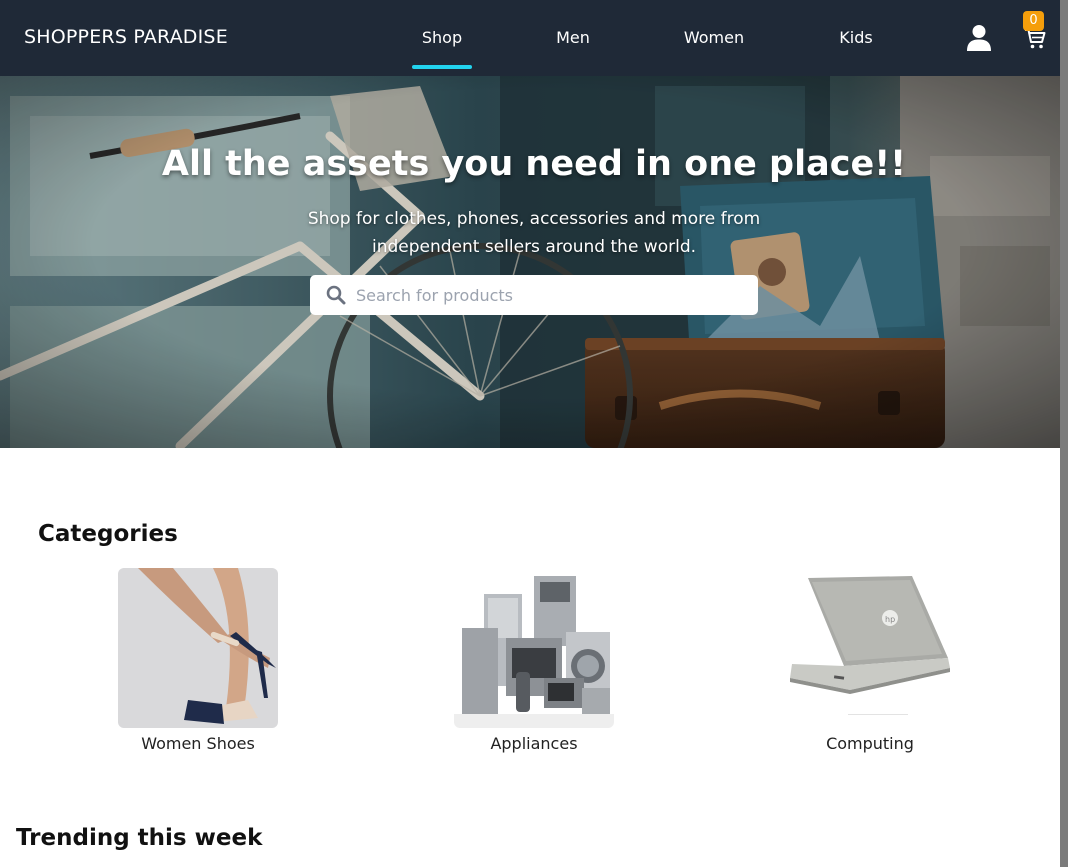 This screenshot has height=867, width=1068. Describe the element at coordinates (1064, 433) in the screenshot. I see `page-scrollbar` at that location.